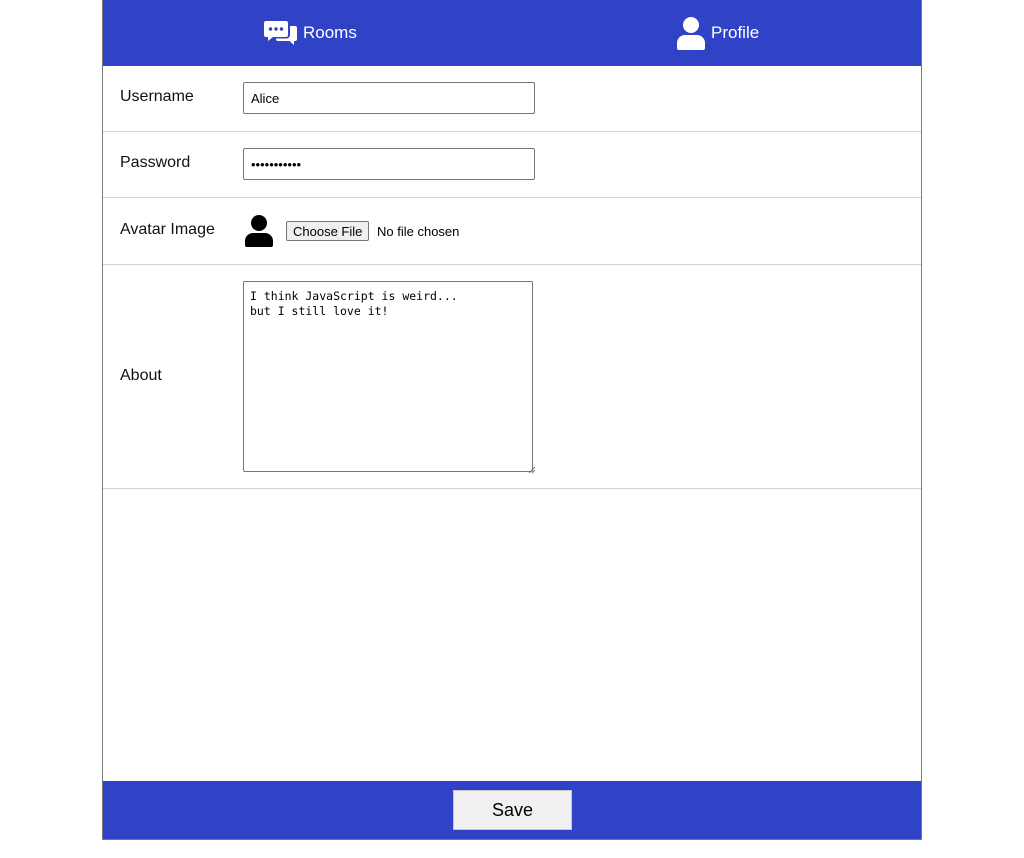 The image size is (1024, 858). What do you see at coordinates (167, 229) in the screenshot?
I see `avatar-label: Avatar Image` at bounding box center [167, 229].